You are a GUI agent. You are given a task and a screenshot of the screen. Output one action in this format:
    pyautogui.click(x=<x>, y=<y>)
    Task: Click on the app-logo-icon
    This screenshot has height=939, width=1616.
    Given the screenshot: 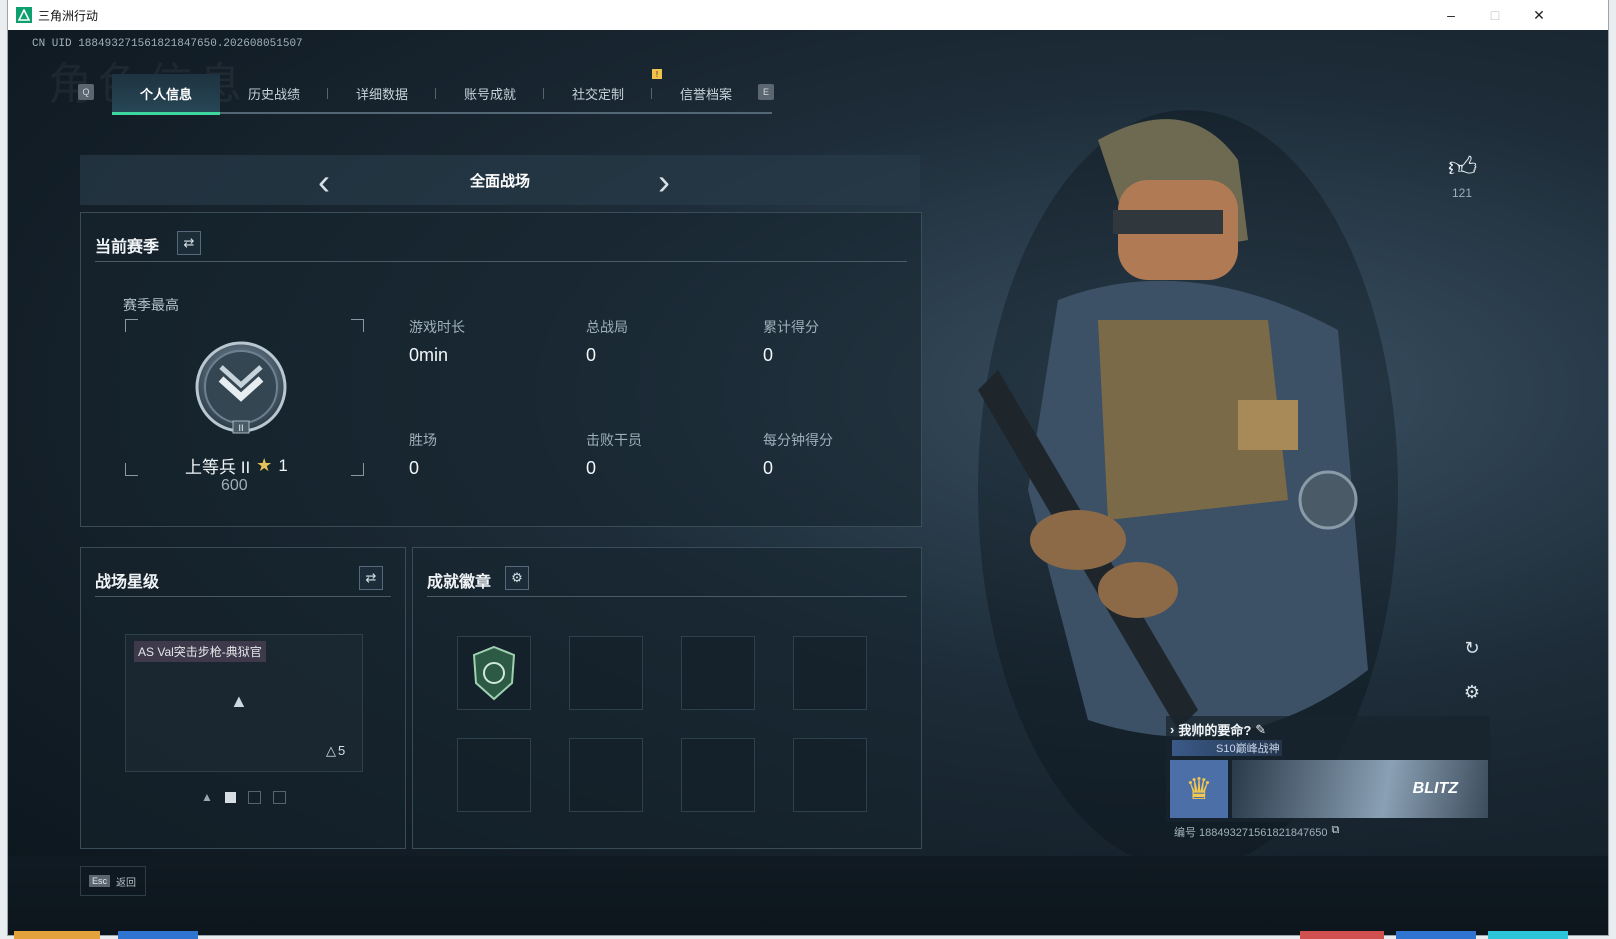 What is the action you would take?
    pyautogui.click(x=24, y=15)
    